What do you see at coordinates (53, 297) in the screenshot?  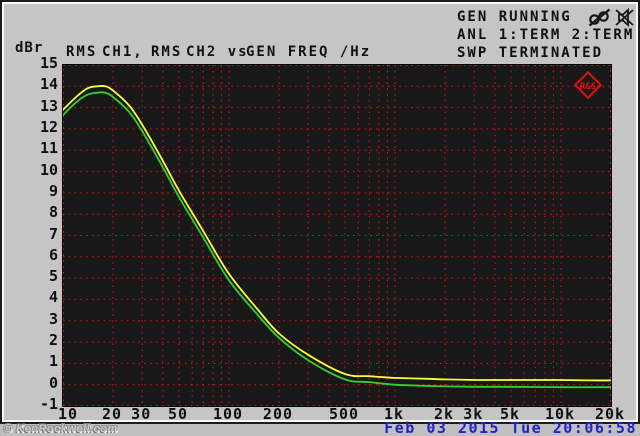 I see `y-tick-label: 4` at bounding box center [53, 297].